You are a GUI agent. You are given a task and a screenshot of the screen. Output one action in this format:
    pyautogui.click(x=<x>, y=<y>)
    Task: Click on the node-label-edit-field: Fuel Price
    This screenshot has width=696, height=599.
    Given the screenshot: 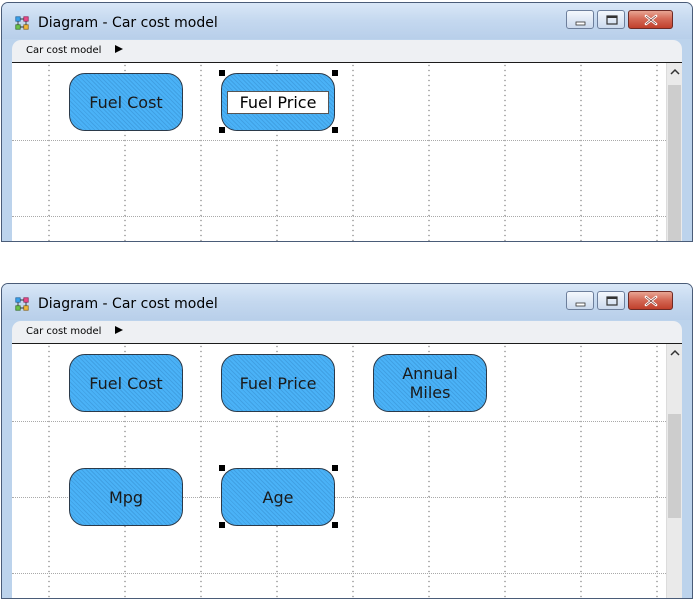 What is the action you would take?
    pyautogui.click(x=278, y=102)
    